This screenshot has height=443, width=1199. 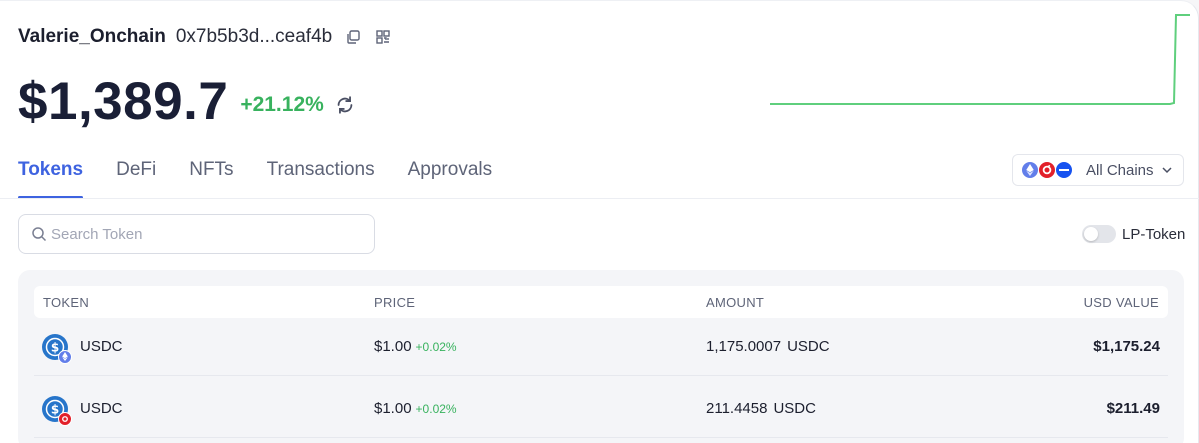 I want to click on tab-transactions: Transactions, so click(x=321, y=175).